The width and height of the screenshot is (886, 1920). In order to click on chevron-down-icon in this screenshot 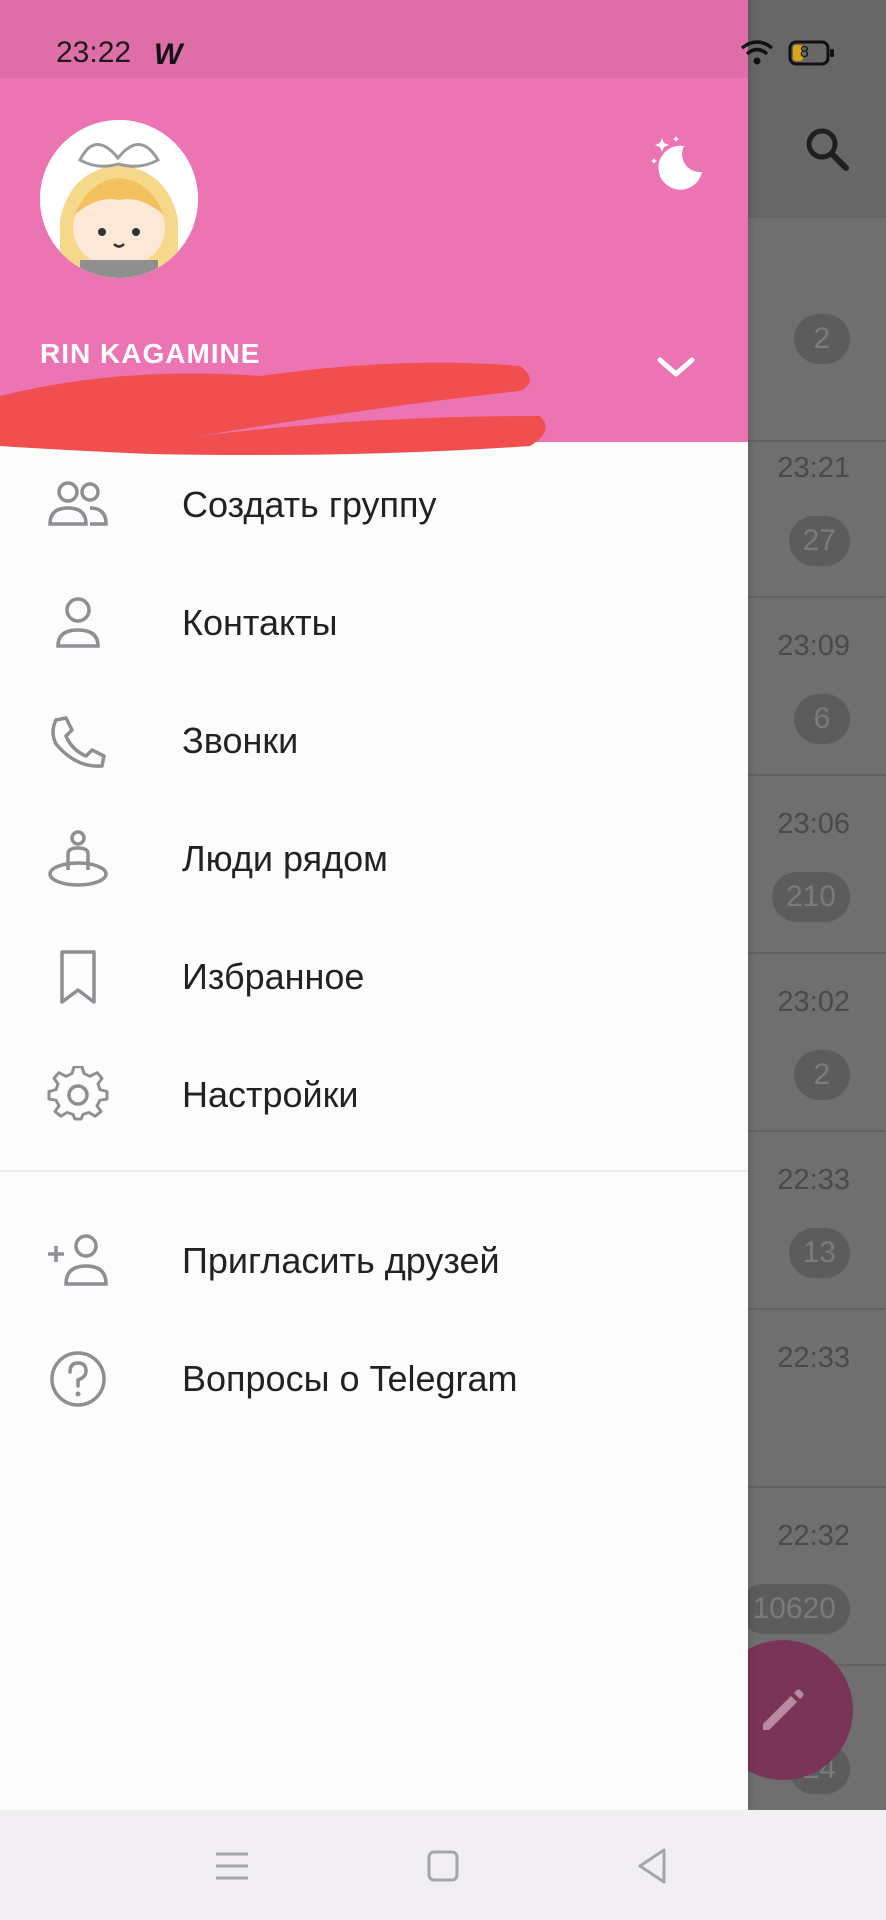, I will do `click(676, 367)`.